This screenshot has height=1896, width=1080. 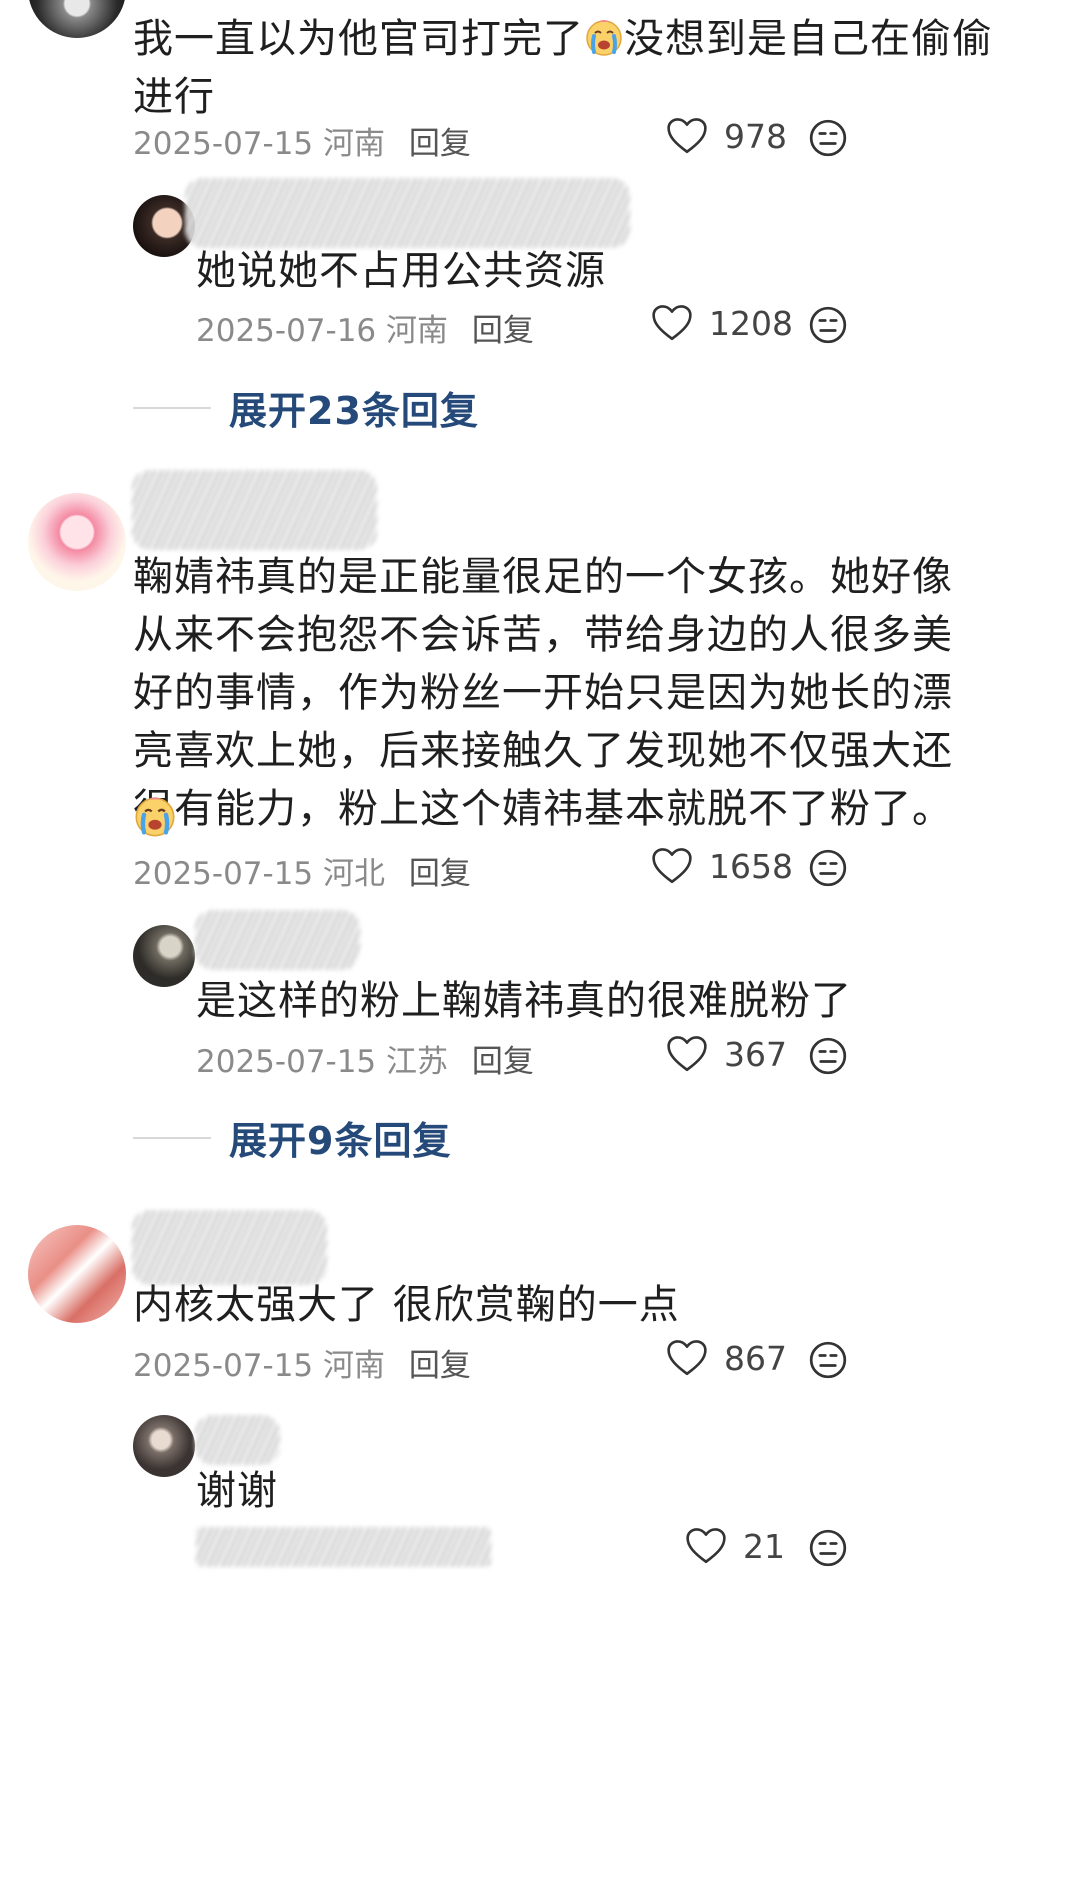 I want to click on comment-location: 河北, so click(x=354, y=874).